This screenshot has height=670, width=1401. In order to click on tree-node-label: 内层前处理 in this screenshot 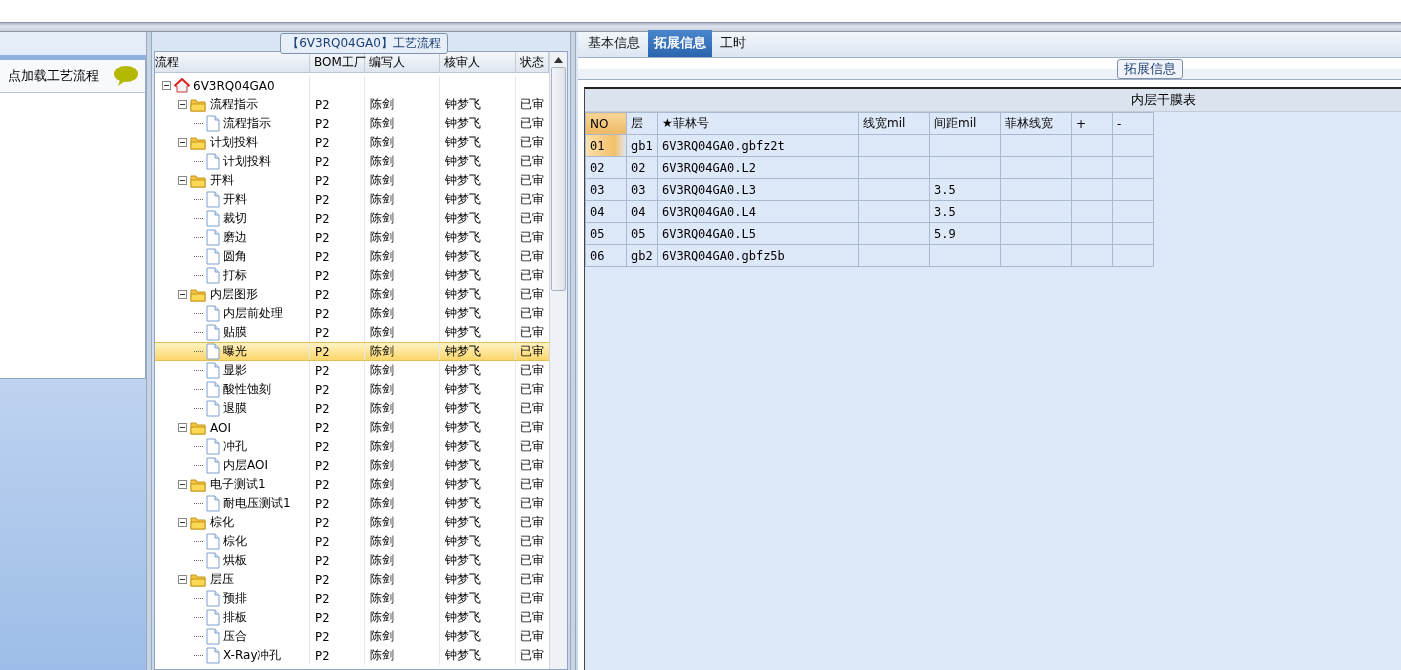, I will do `click(253, 313)`.